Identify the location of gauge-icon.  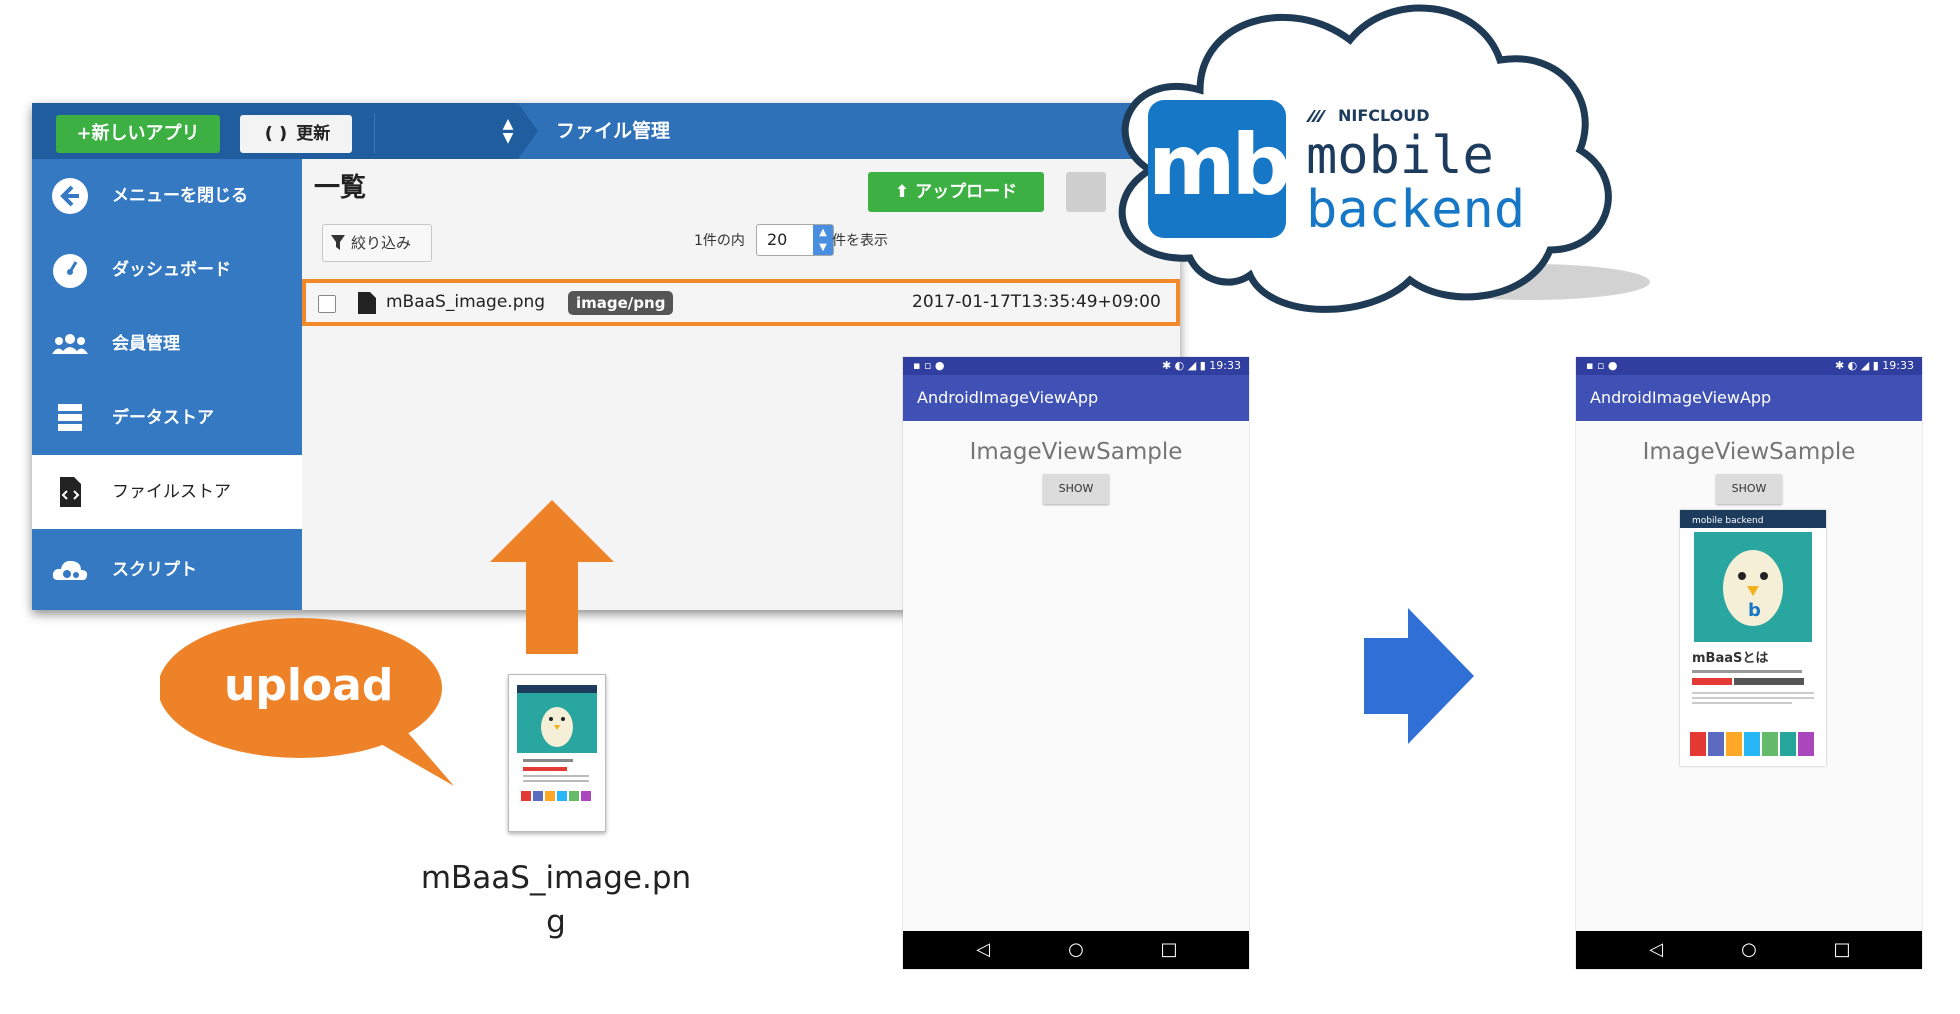
(70, 271).